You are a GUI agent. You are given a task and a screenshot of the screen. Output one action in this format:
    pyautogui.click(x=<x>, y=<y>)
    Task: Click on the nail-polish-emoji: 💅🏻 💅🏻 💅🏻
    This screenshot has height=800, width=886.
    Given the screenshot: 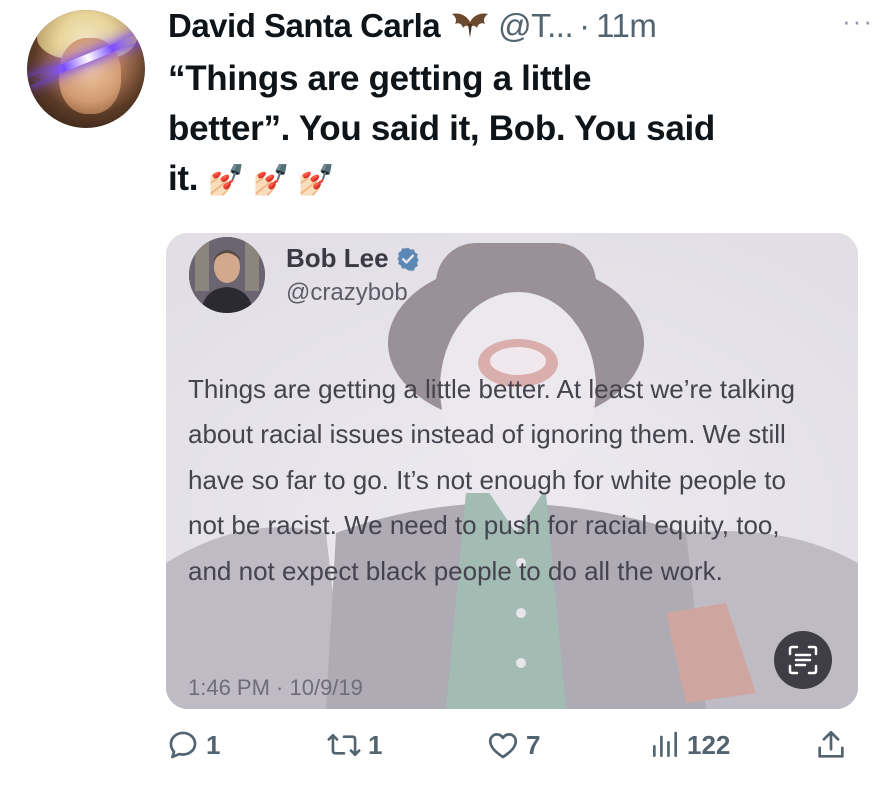 What is the action you would take?
    pyautogui.click(x=271, y=180)
    